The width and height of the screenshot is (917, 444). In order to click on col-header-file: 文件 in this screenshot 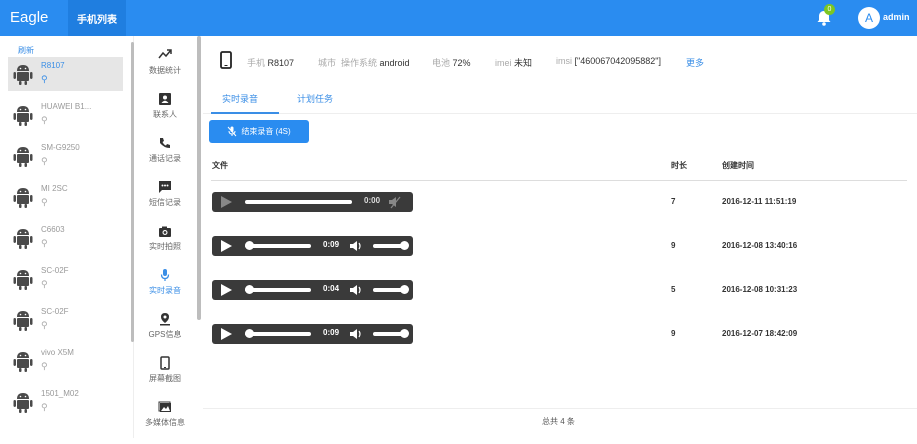, I will do `click(220, 165)`.